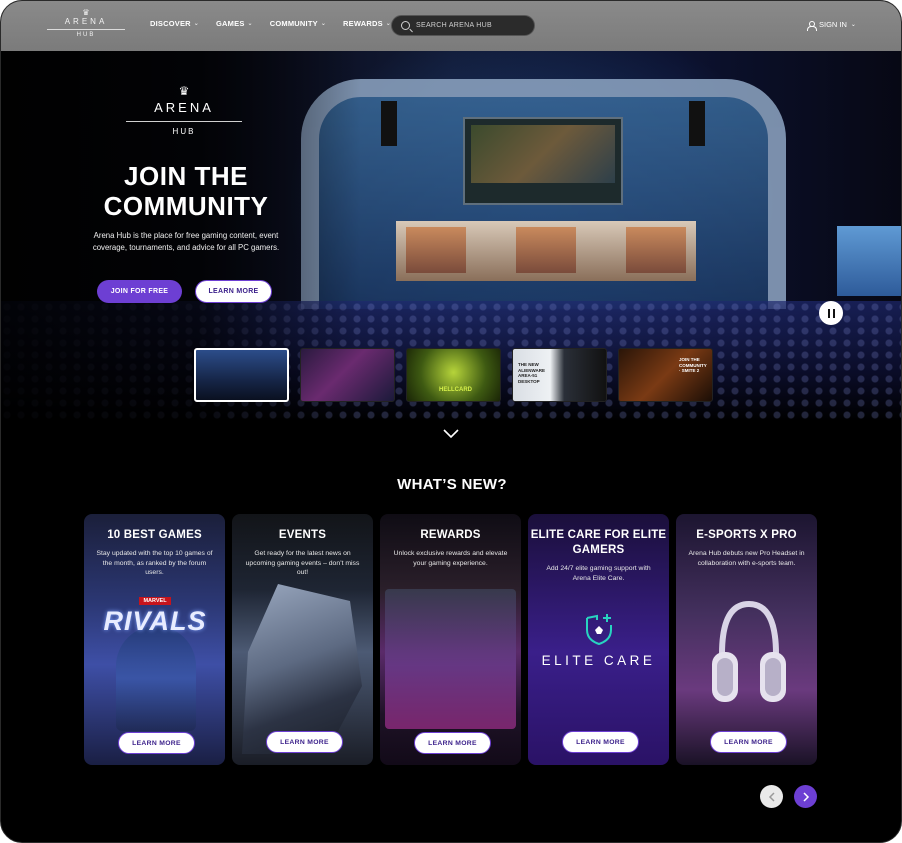 The height and width of the screenshot is (843, 902). What do you see at coordinates (155, 621) in the screenshot?
I see `logo-text: RIVALS` at bounding box center [155, 621].